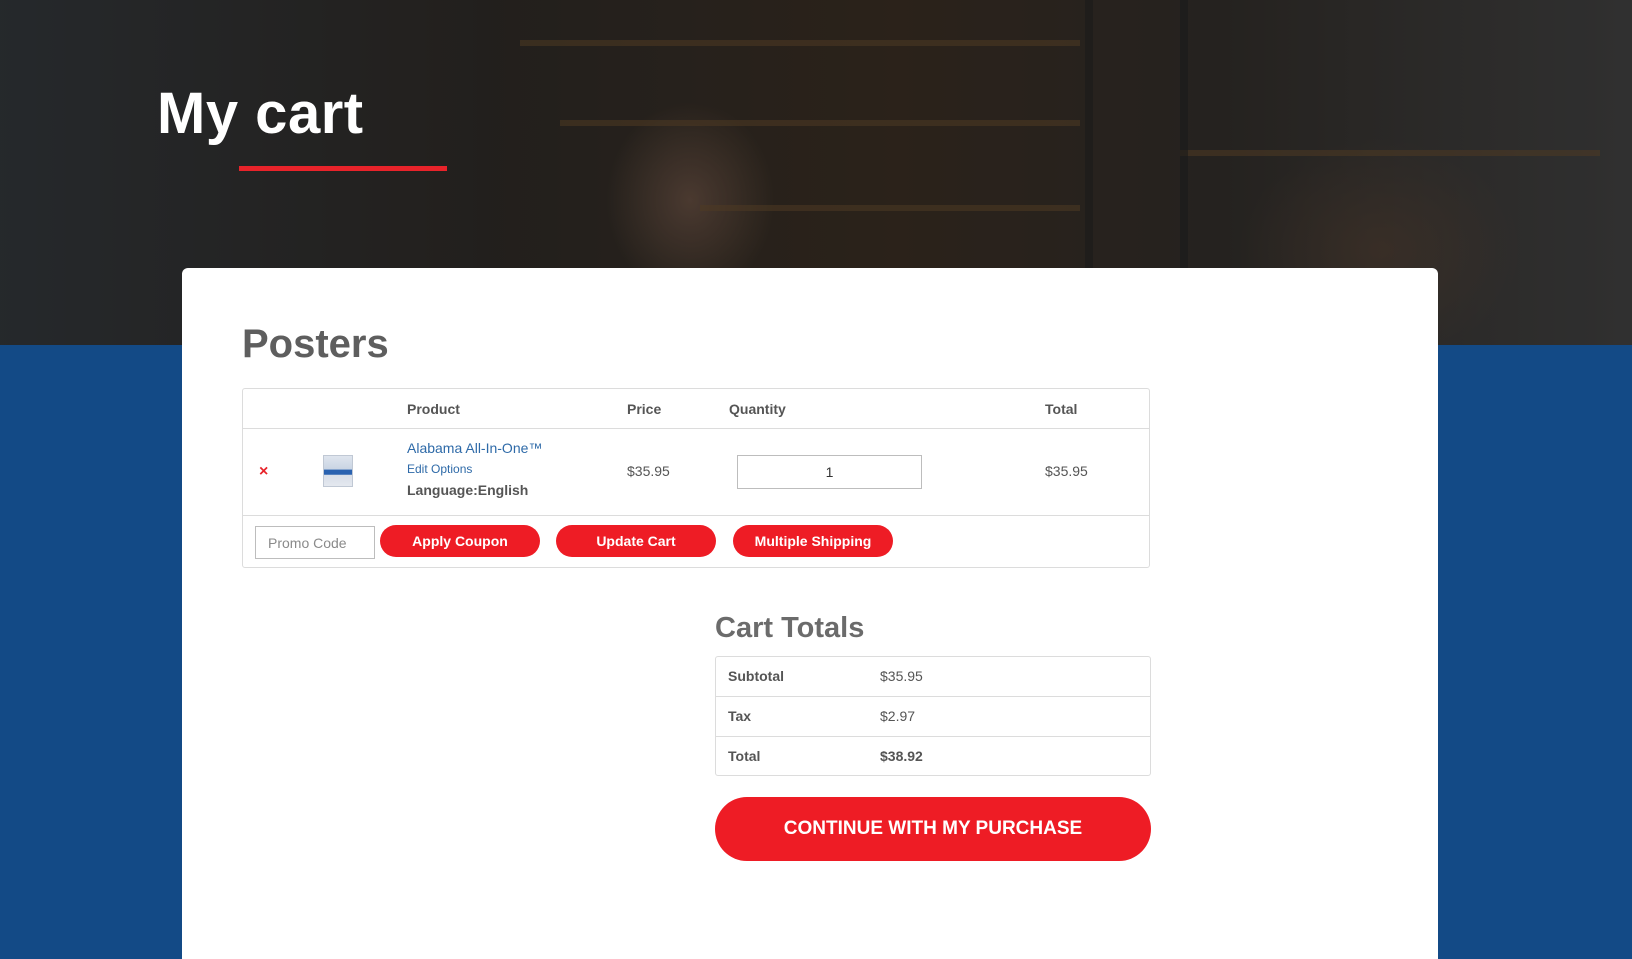  Describe the element at coordinates (648, 471) in the screenshot. I see `item-price: $35.95` at that location.